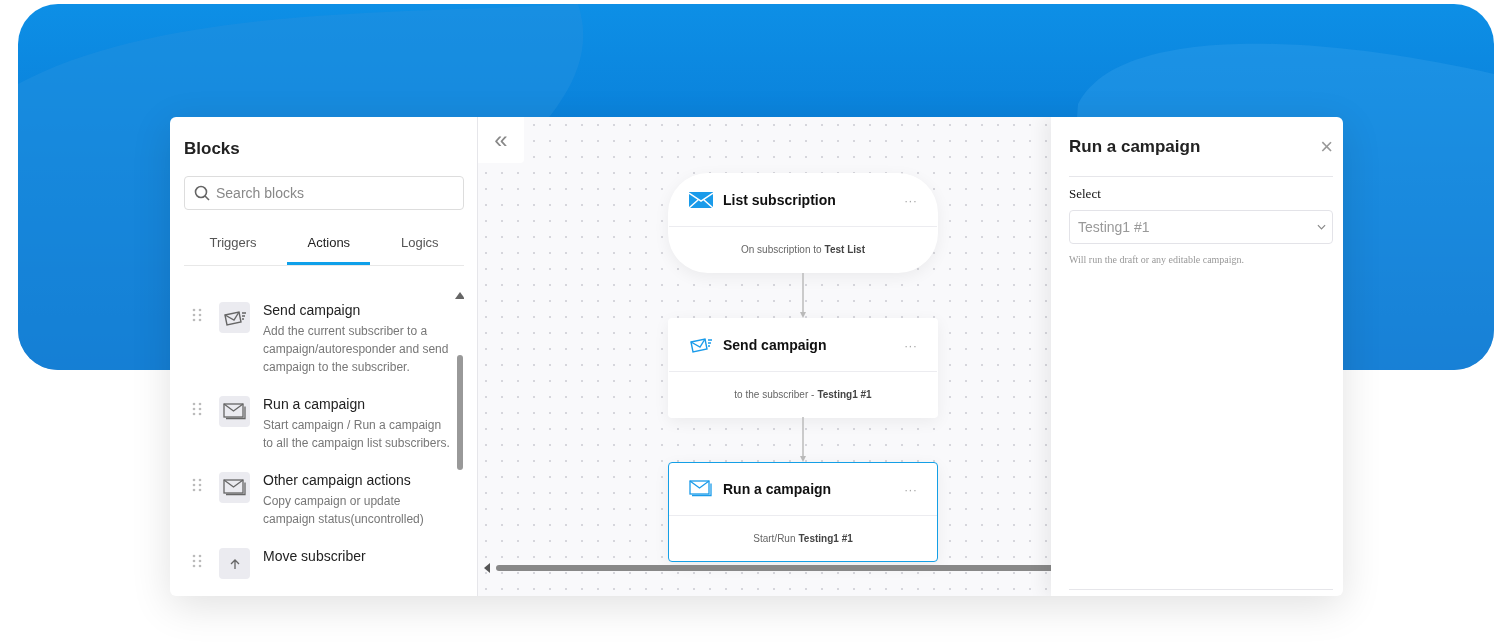 The height and width of the screenshot is (643, 1511). Describe the element at coordinates (803, 512) in the screenshot. I see `flow-node: Run a campaign ··· Start/Run Testing1 #1` at that location.